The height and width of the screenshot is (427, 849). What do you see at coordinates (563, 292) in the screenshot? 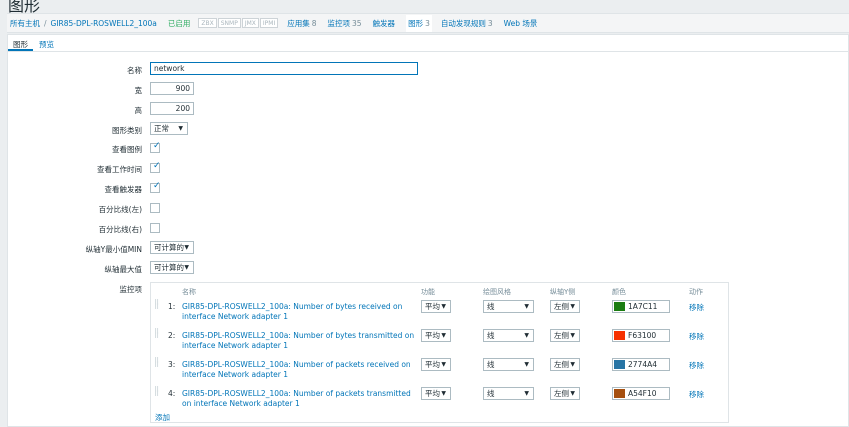
I see `column-header-y-side: 纵轴Y侧` at bounding box center [563, 292].